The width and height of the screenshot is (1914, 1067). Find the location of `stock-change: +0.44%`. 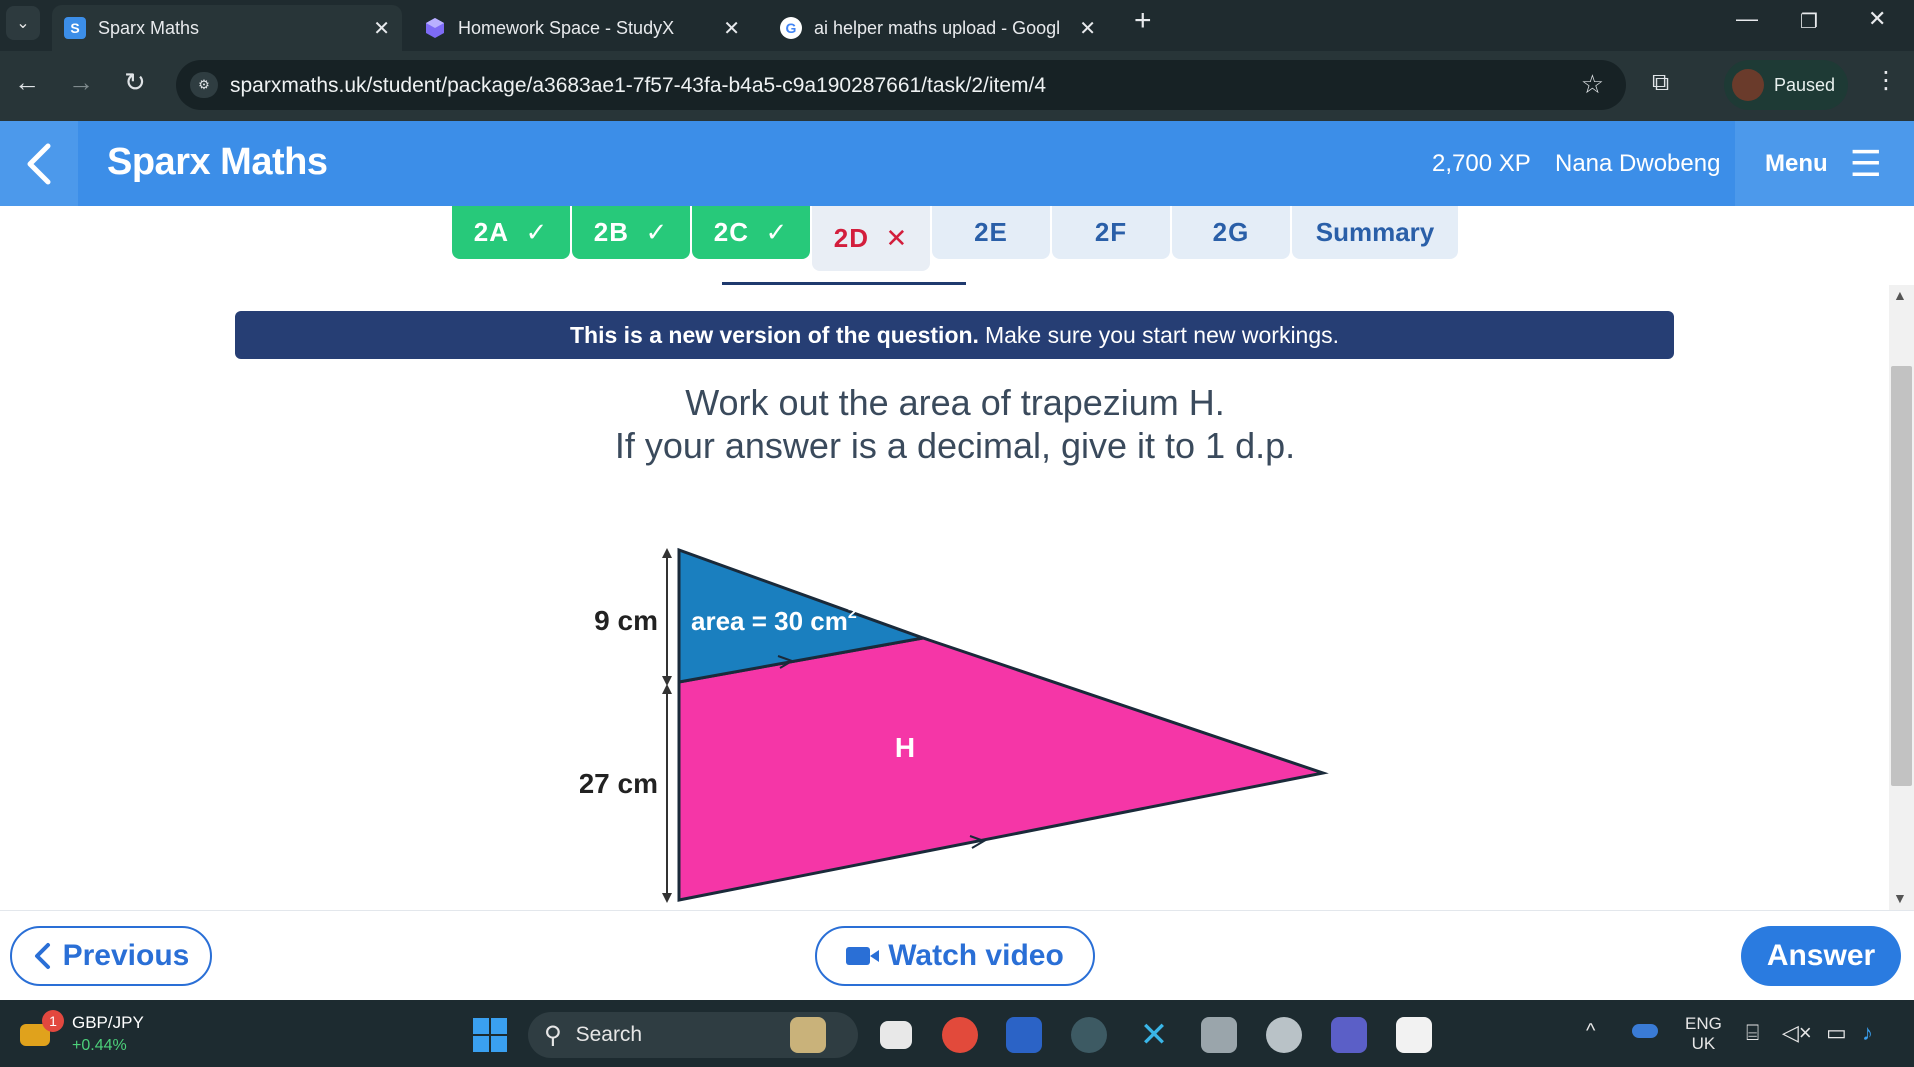

stock-change: +0.44% is located at coordinates (99, 1045).